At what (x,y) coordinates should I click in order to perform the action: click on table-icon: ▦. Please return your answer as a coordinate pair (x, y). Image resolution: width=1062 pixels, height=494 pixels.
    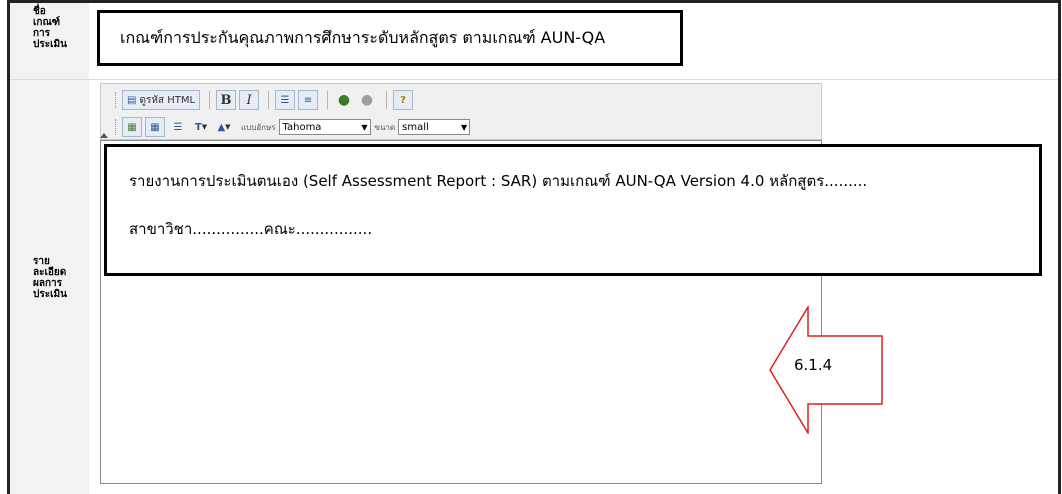
    Looking at the image, I should click on (155, 127).